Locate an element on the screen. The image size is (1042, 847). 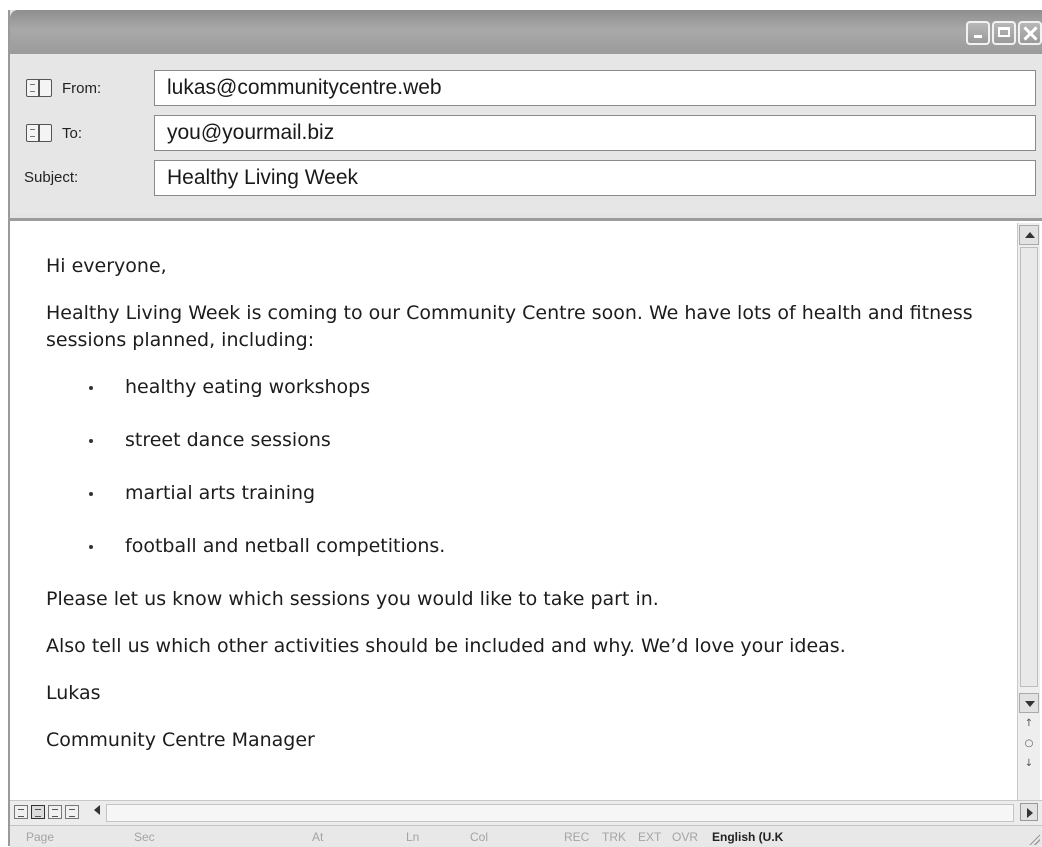
from-label: From: is located at coordinates (82, 88).